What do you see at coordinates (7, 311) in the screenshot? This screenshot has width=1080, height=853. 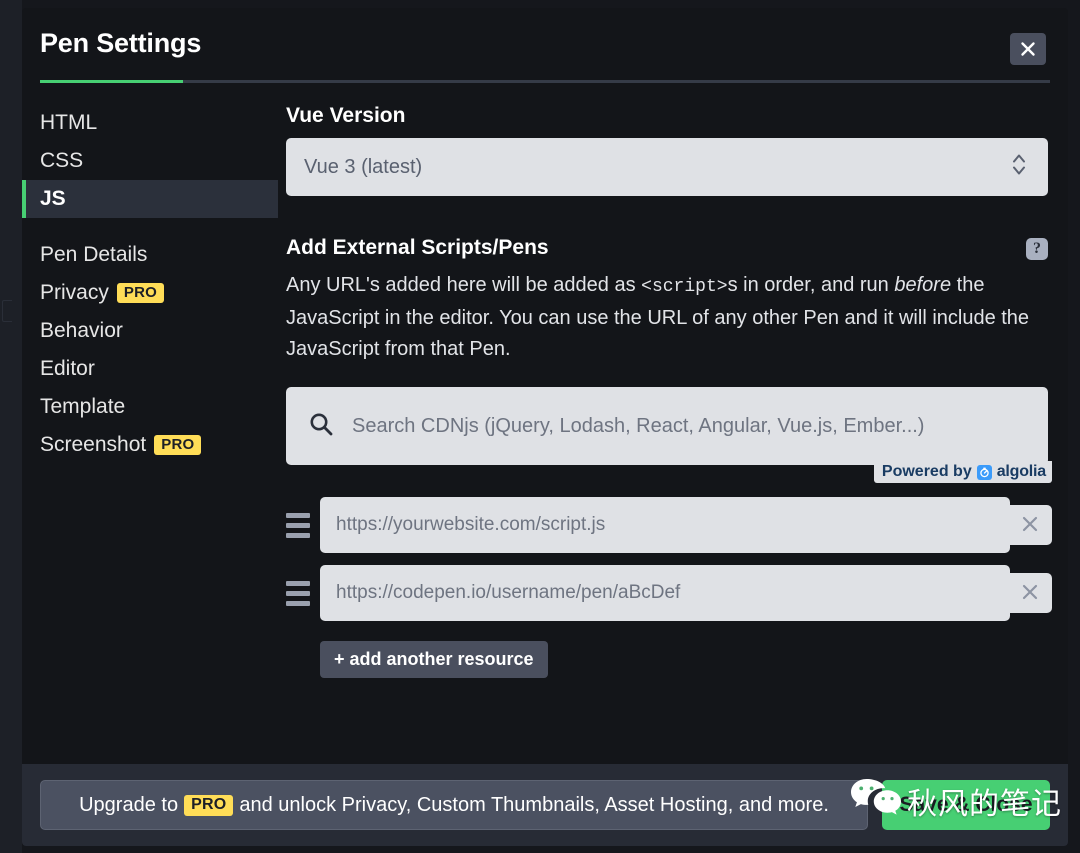 I see `collapsed-panel-hint` at bounding box center [7, 311].